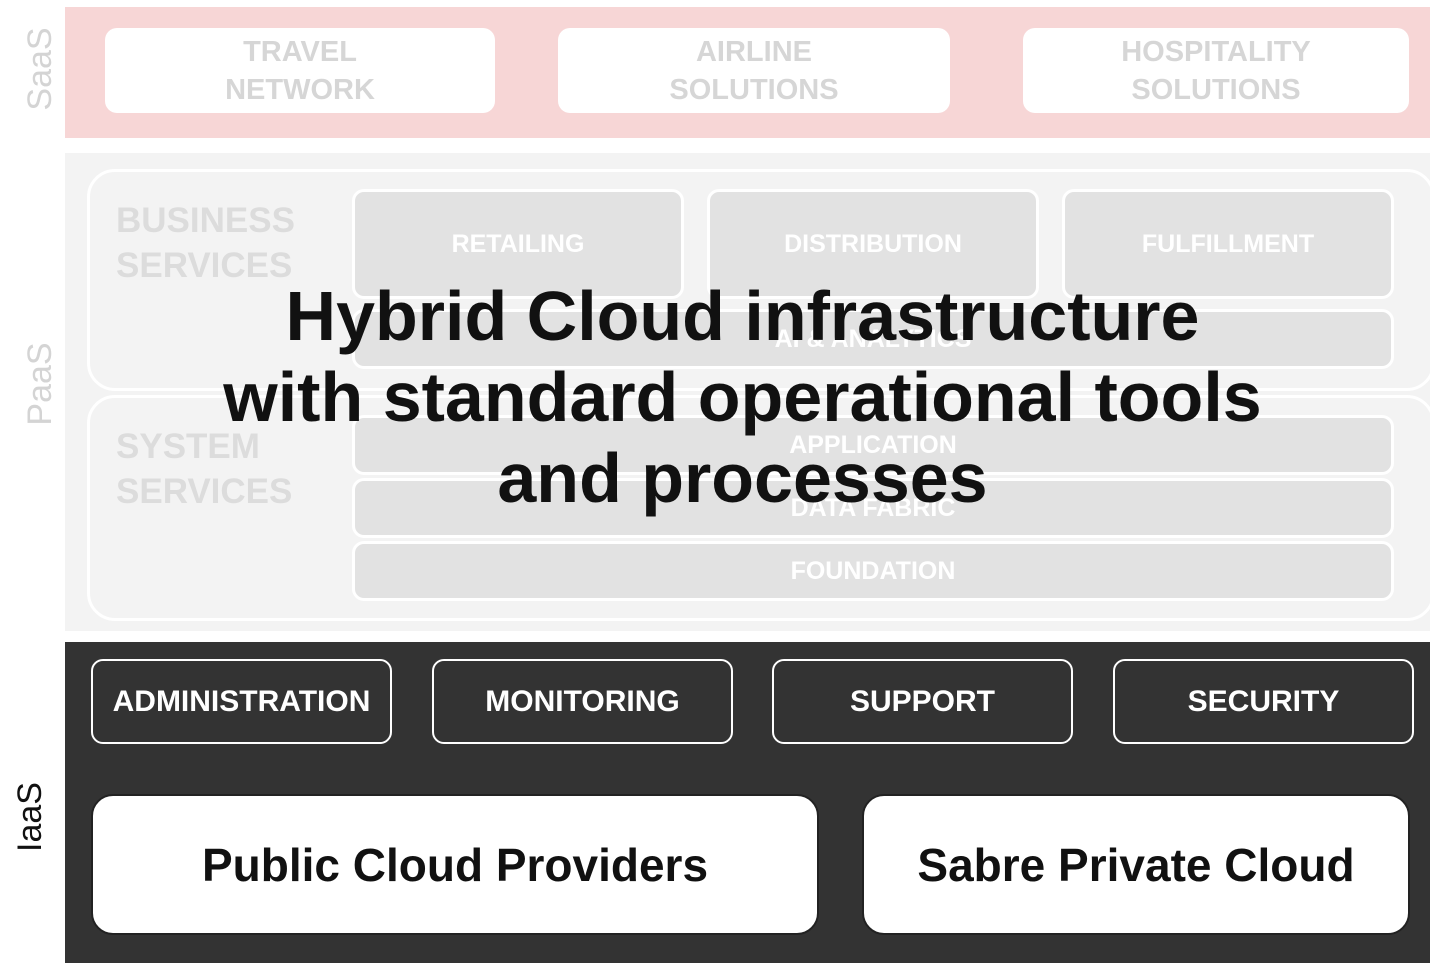  What do you see at coordinates (300, 70) in the screenshot?
I see `travel-network-box: TRAVEL NETWORK` at bounding box center [300, 70].